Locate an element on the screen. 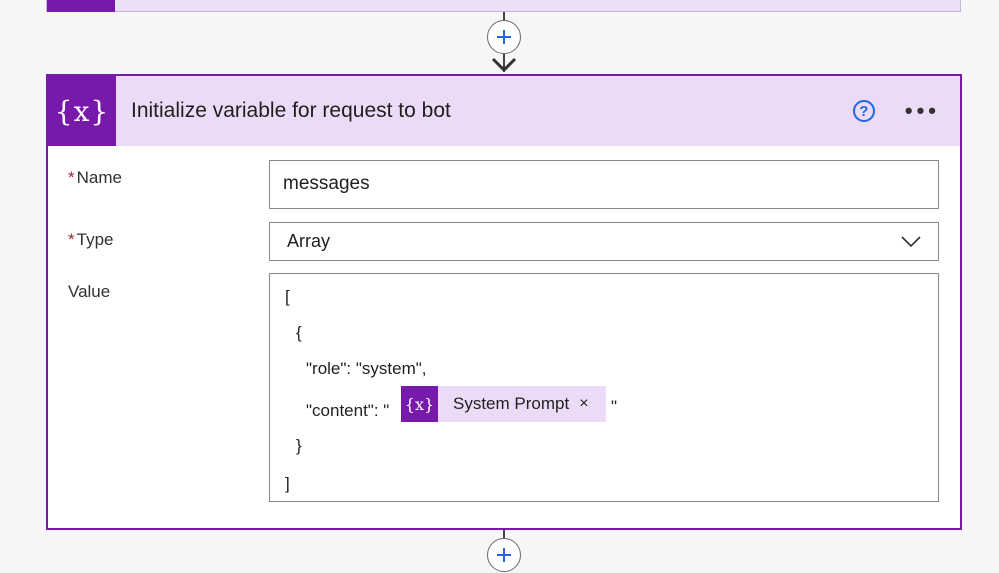  code-line: [ is located at coordinates (287, 296).